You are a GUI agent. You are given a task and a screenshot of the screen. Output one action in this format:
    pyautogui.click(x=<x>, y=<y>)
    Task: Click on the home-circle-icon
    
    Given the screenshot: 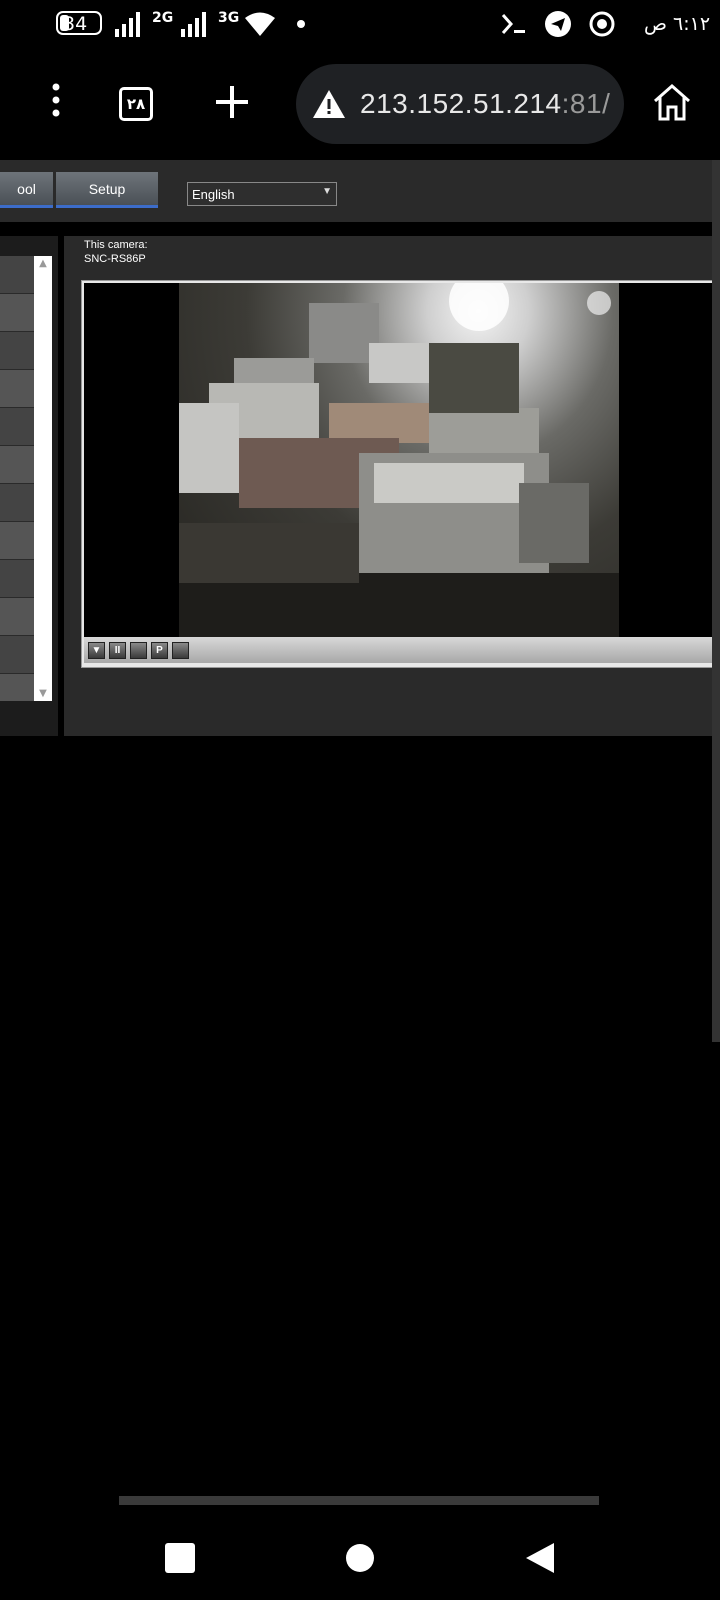 What is the action you would take?
    pyautogui.click(x=360, y=1558)
    